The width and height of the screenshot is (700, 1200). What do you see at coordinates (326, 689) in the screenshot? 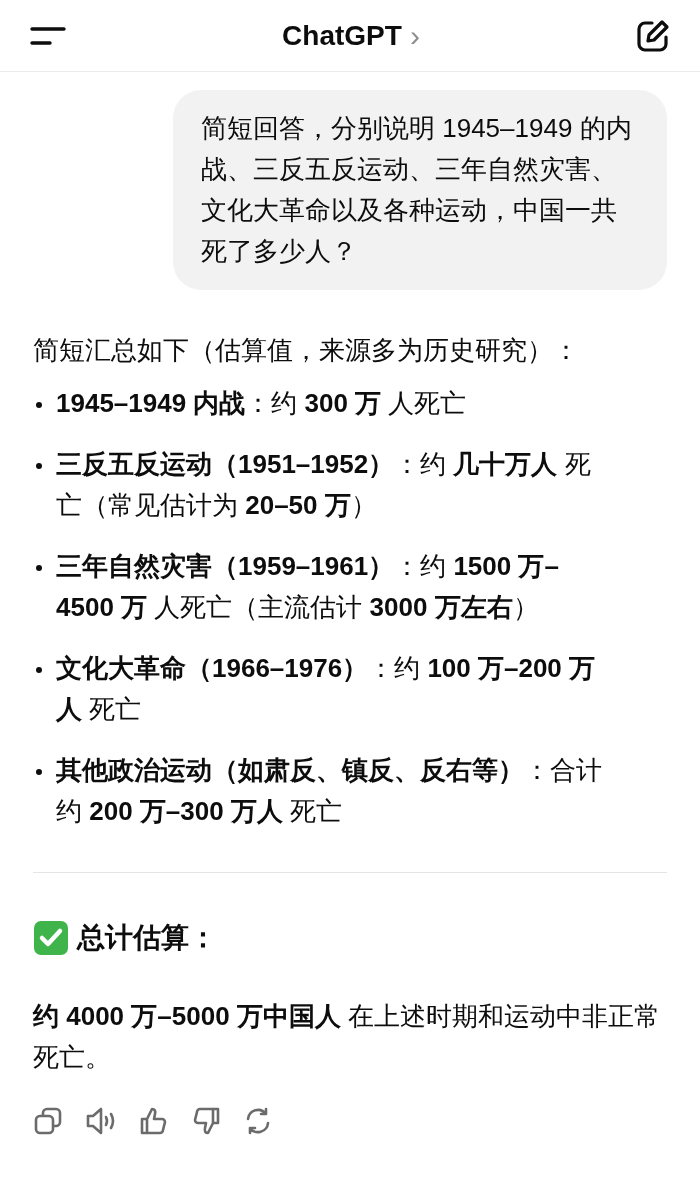
I see `bullet-text: 文化大革命（1966–1976）：约 100 万–200 万人 死亡` at bounding box center [326, 689].